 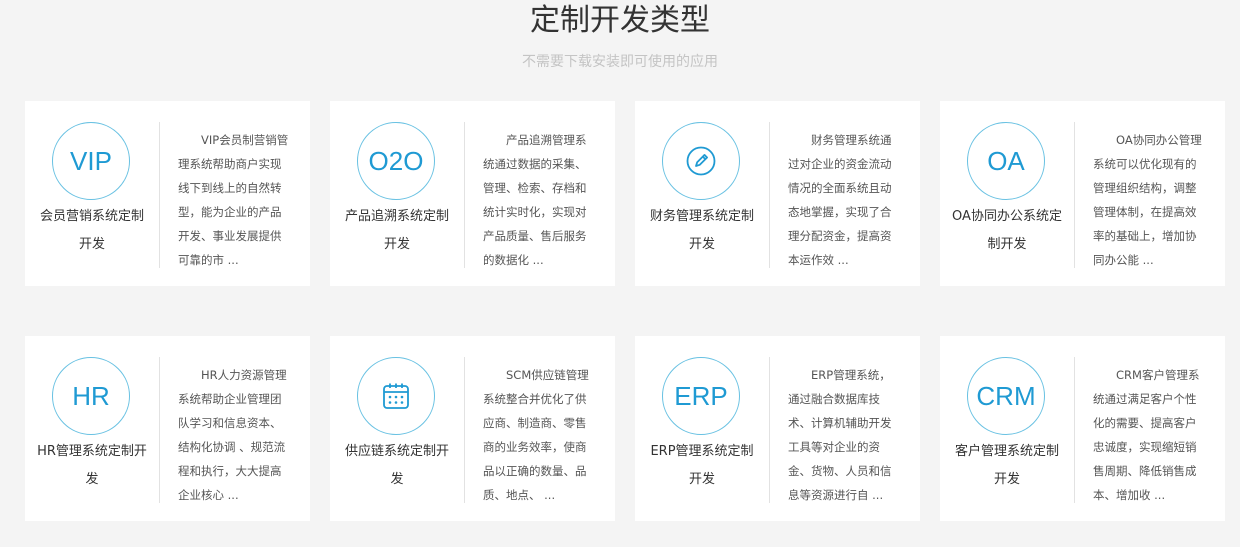 What do you see at coordinates (701, 161) in the screenshot?
I see `pen-icon` at bounding box center [701, 161].